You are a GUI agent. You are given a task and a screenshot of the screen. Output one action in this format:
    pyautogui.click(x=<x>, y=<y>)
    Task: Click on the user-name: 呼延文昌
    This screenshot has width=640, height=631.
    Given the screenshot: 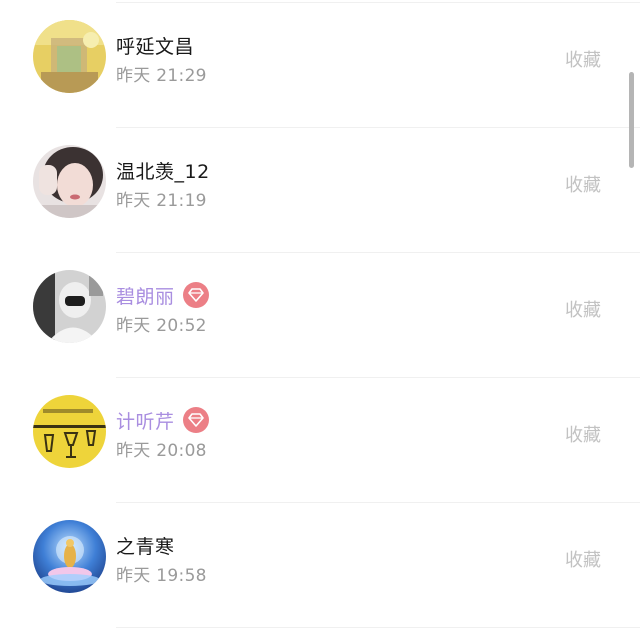 What is the action you would take?
    pyautogui.click(x=155, y=45)
    